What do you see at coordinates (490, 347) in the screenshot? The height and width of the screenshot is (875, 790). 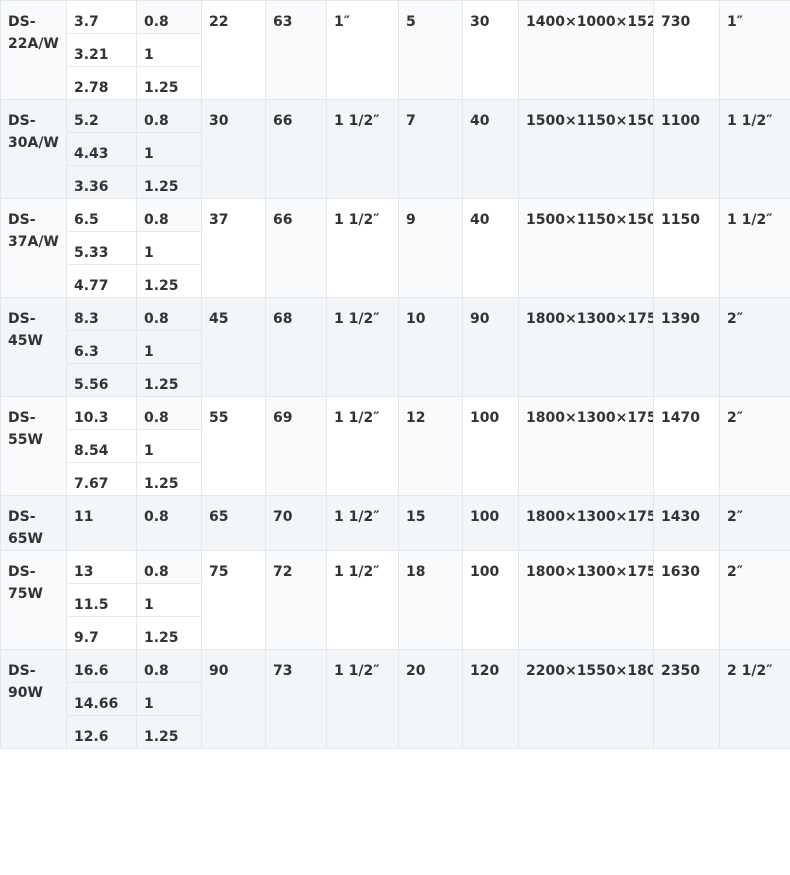 I see `value-cell: 90` at bounding box center [490, 347].